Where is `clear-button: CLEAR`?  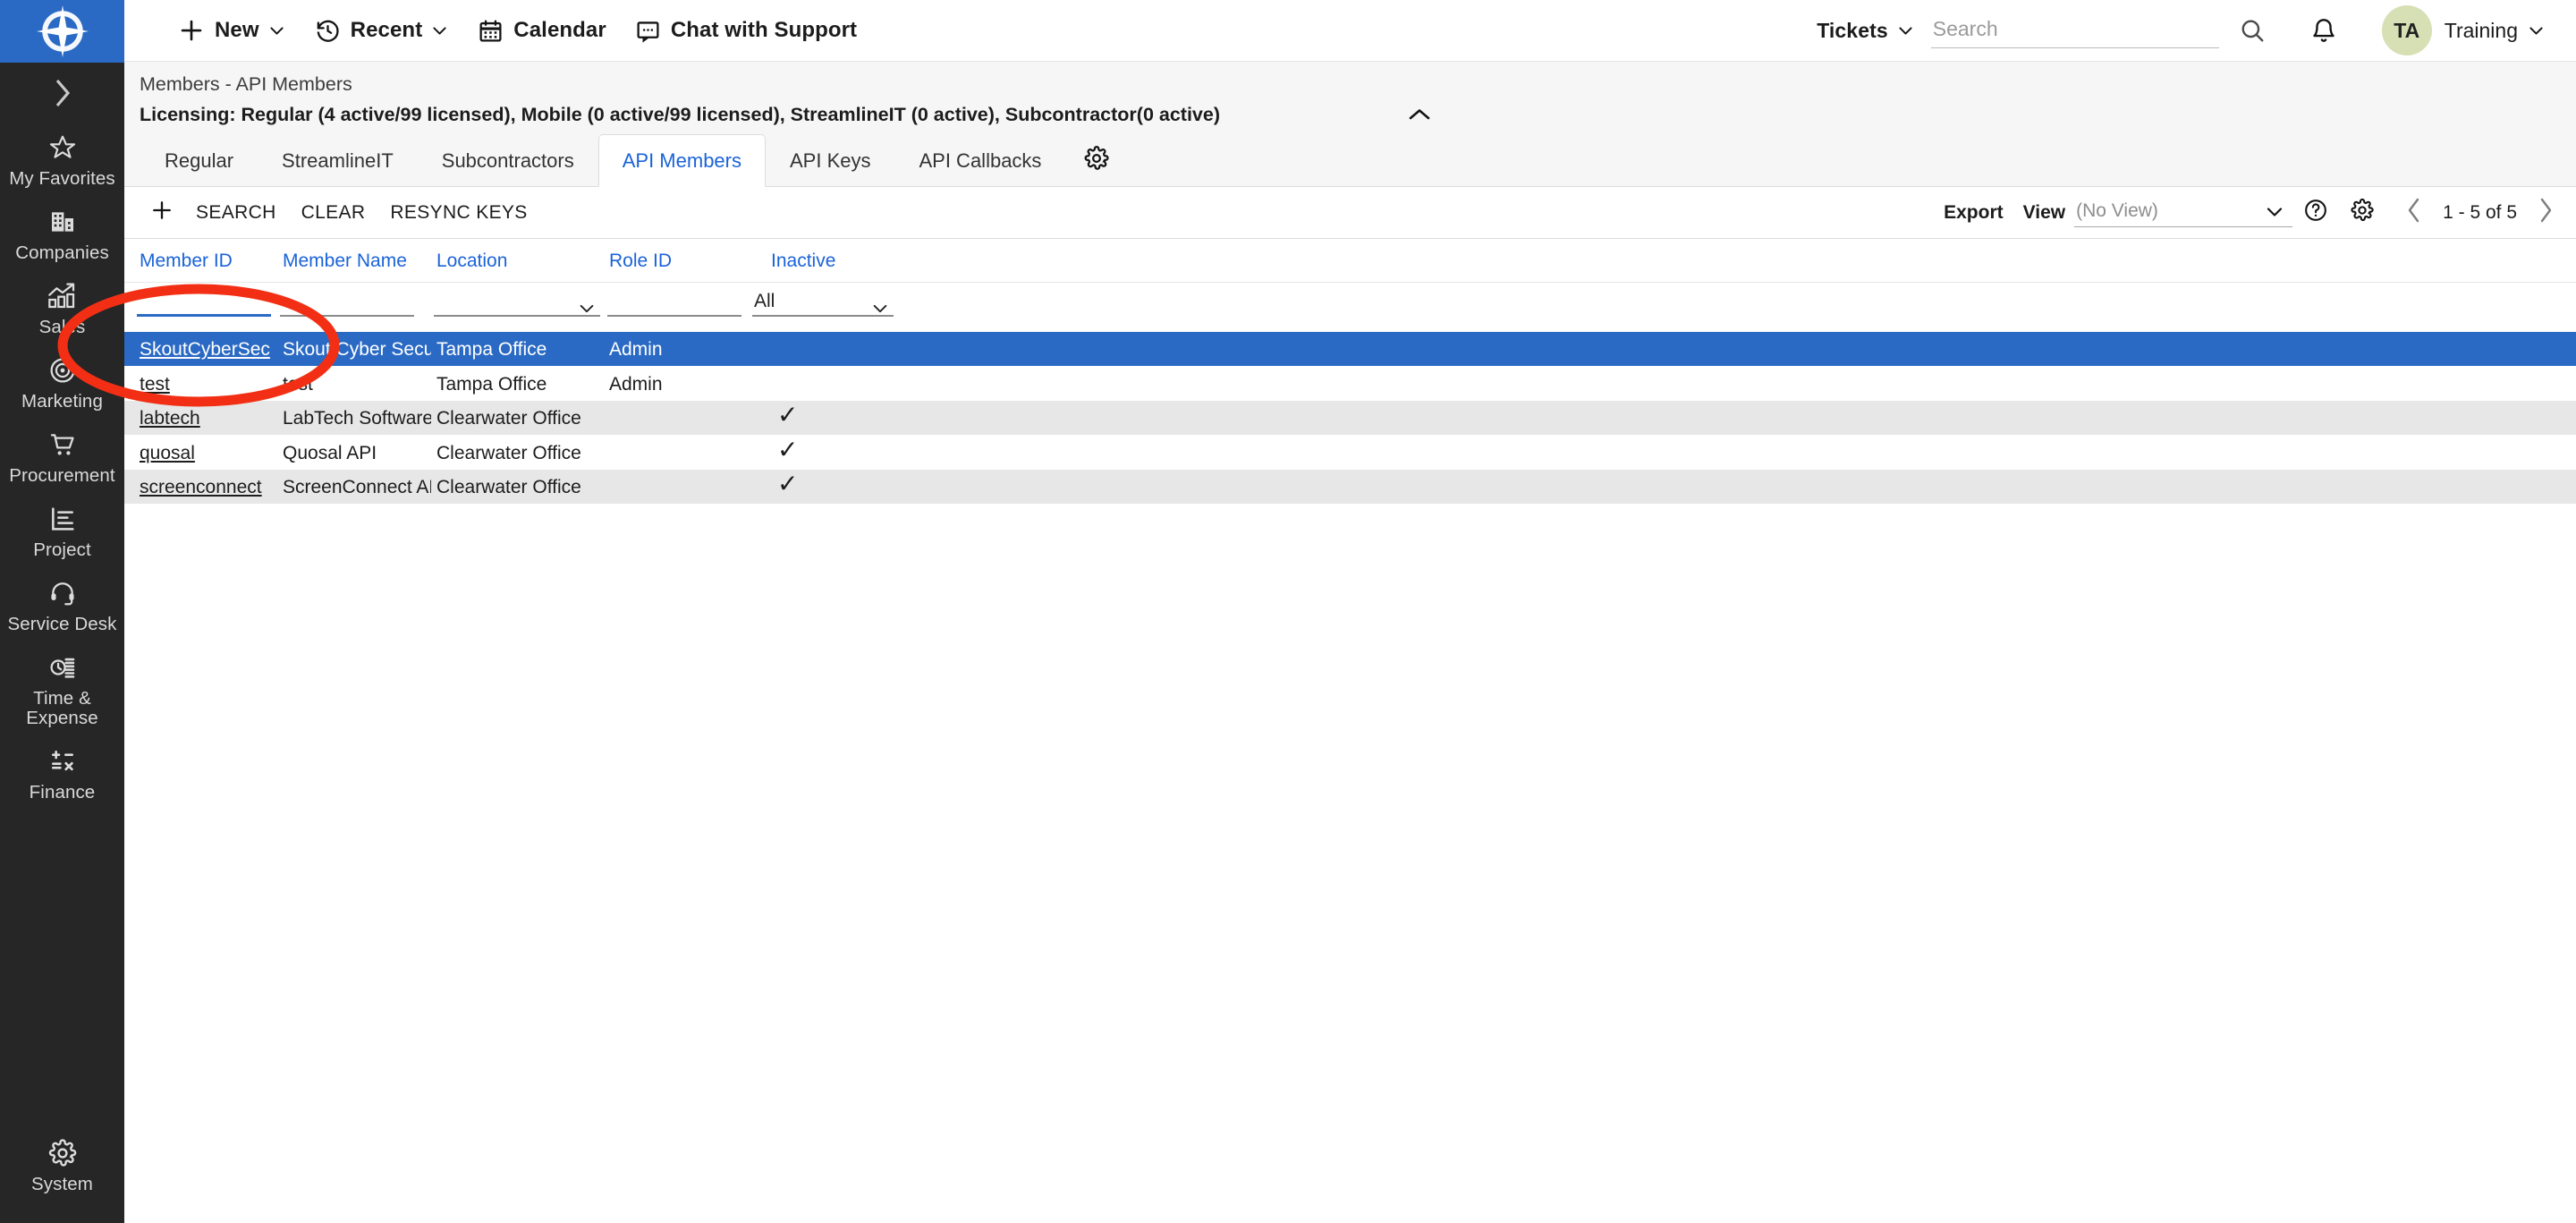
clear-button: CLEAR is located at coordinates (333, 213).